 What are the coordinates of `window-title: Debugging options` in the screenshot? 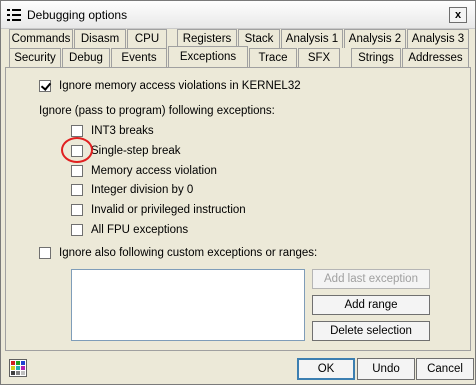 It's located at (77, 15).